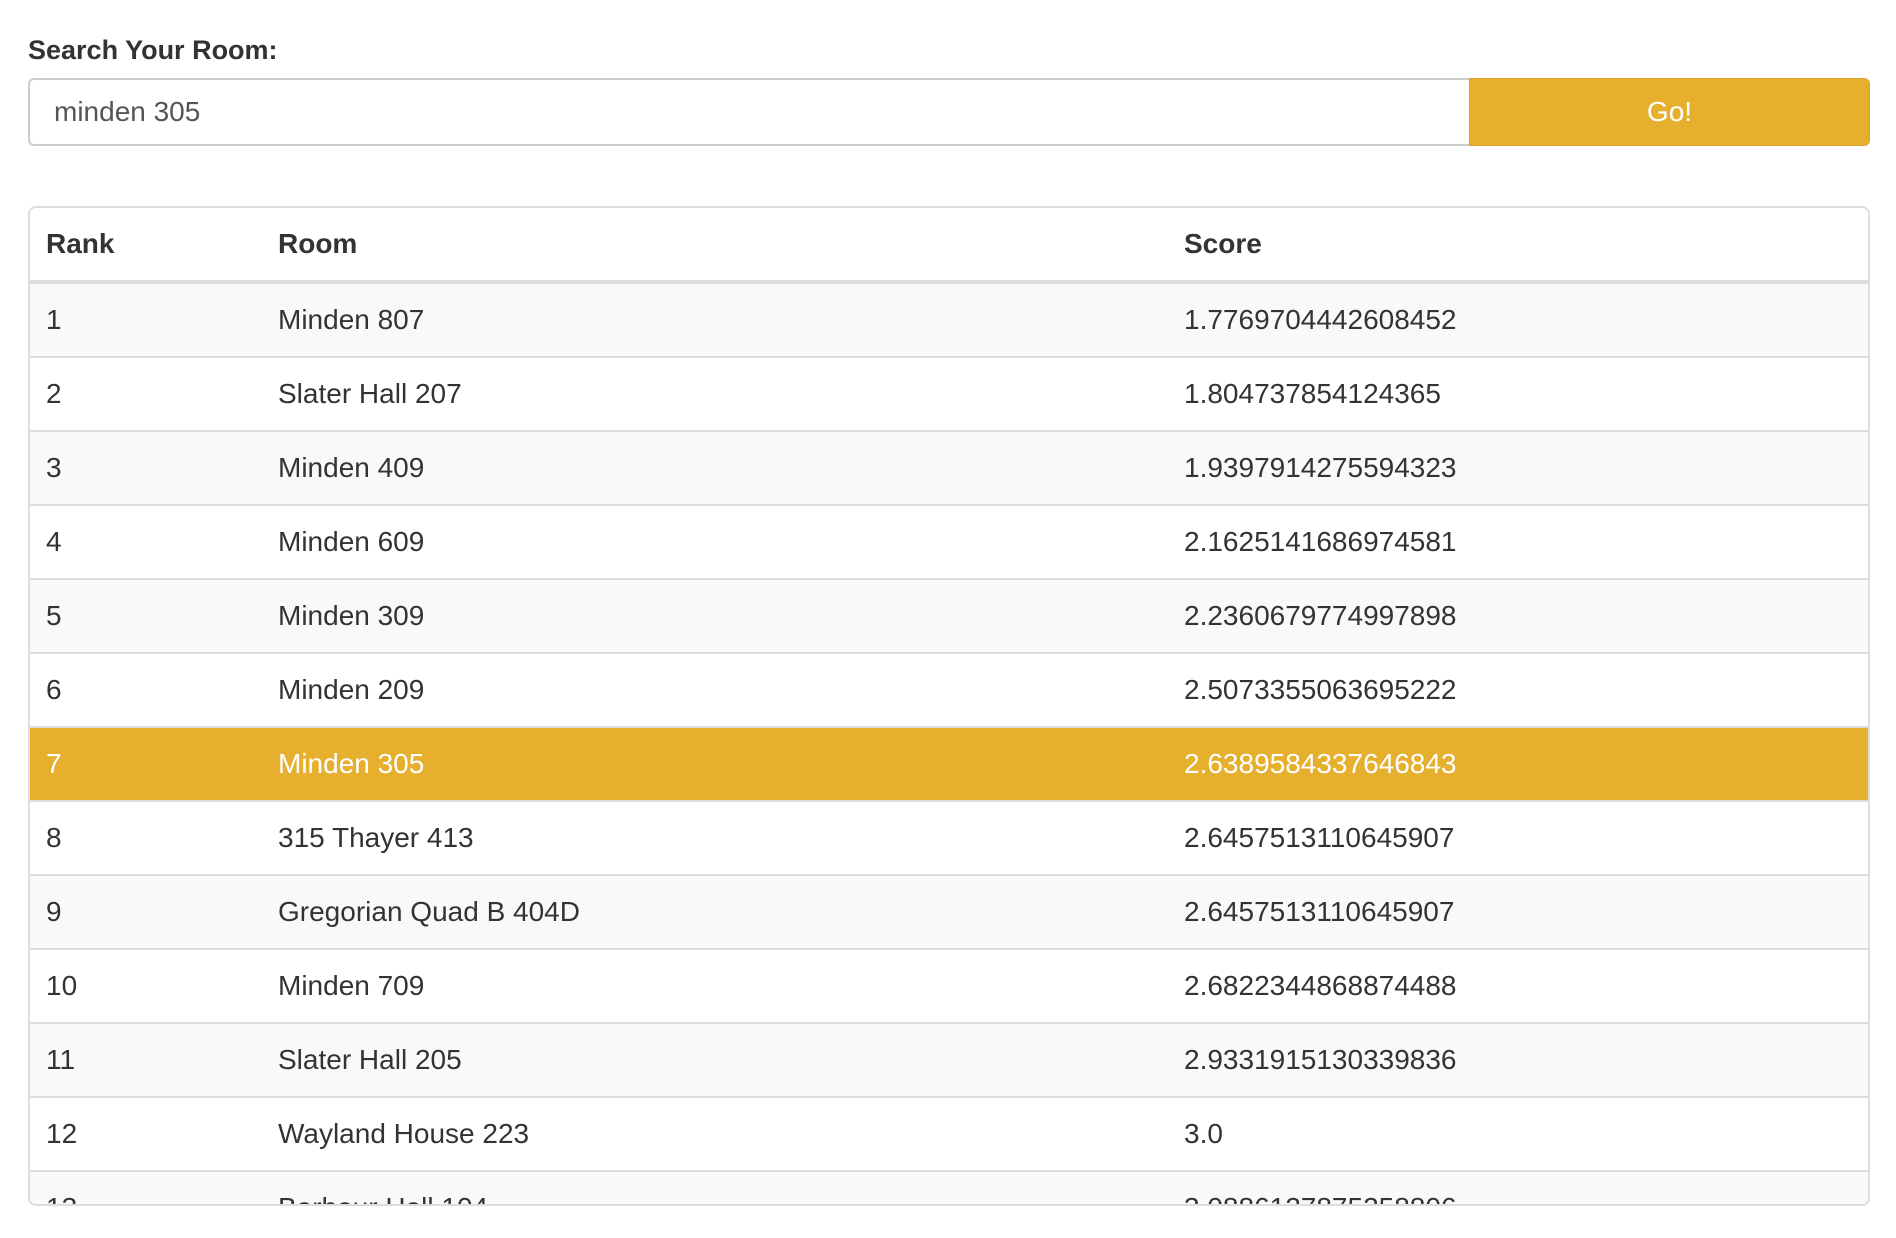 The height and width of the screenshot is (1238, 1896). Describe the element at coordinates (146, 1133) in the screenshot. I see `rank-cell: 12` at that location.